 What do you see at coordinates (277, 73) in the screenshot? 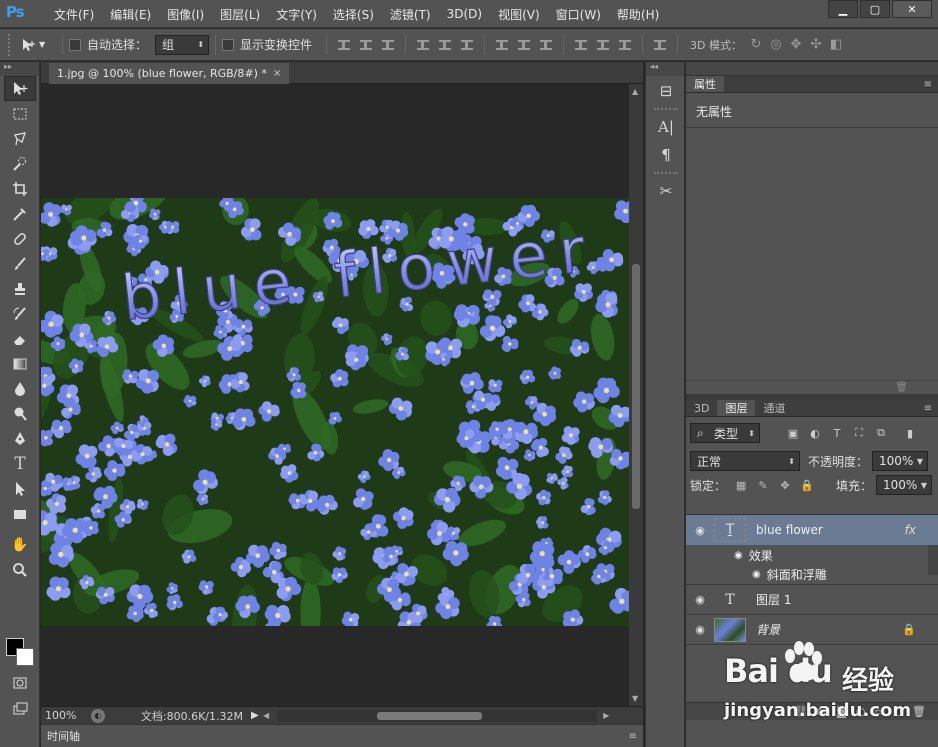
I see `close-tab-icon: ×` at bounding box center [277, 73].